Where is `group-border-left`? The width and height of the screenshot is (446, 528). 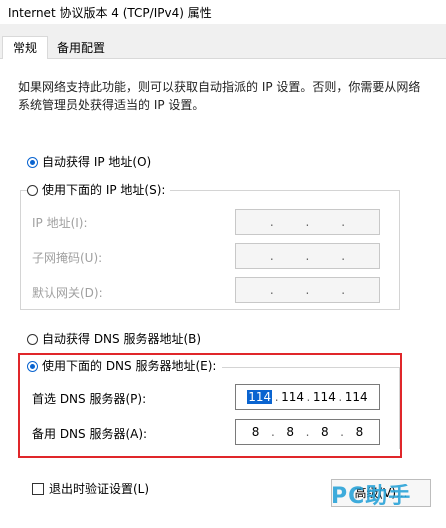
group-border-left is located at coordinates (20, 250).